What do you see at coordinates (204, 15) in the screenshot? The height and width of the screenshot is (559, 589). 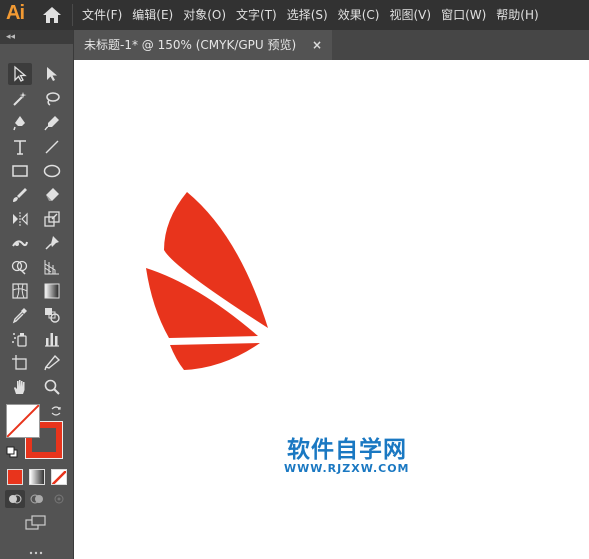 I see `menu-object: 对象(O)` at bounding box center [204, 15].